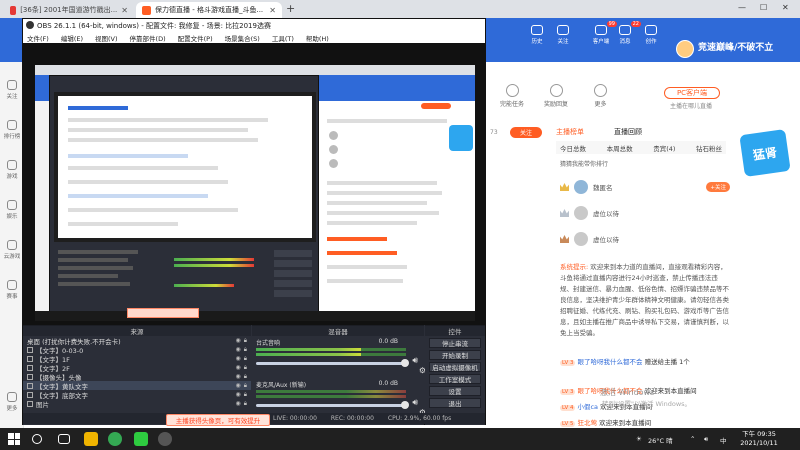 Image resolution: width=800 pixels, height=450 pixels. Describe the element at coordinates (512, 96) in the screenshot. I see `task-button: 完能任务` at that location.